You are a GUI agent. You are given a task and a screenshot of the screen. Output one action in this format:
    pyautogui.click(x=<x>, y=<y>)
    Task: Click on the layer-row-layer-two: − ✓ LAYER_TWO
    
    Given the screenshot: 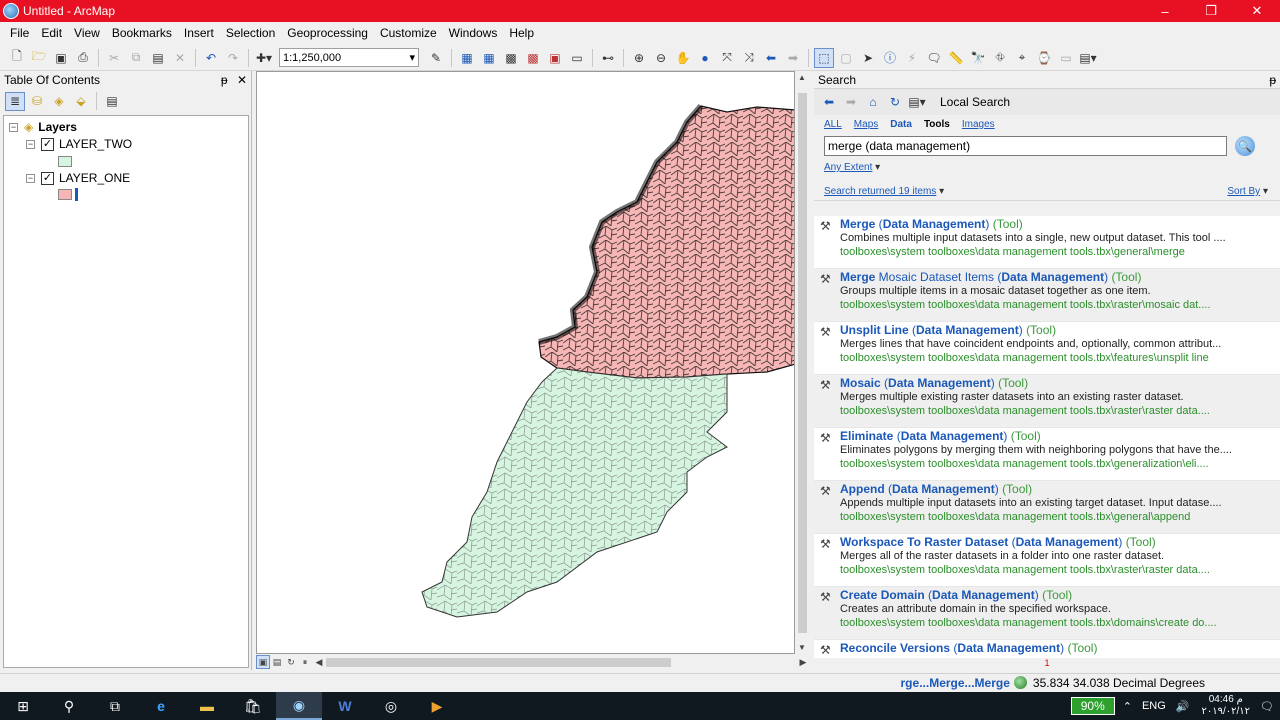 What is the action you would take?
    pyautogui.click(x=79, y=144)
    